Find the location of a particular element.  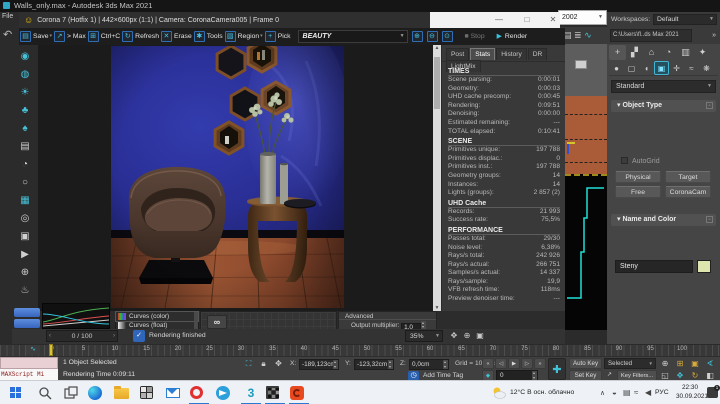

search-icon is located at coordinates (45, 393).